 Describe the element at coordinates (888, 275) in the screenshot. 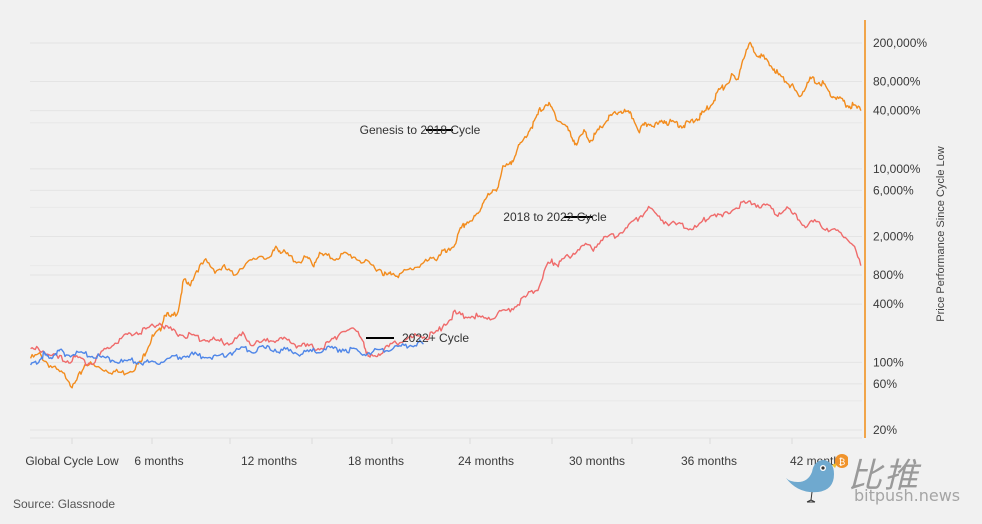

I see `y-tick-label: 800%` at that location.